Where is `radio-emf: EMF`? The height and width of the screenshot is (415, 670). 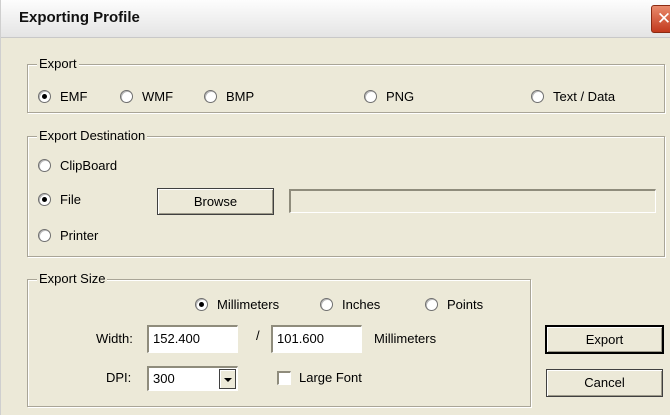 radio-emf: EMF is located at coordinates (62, 96).